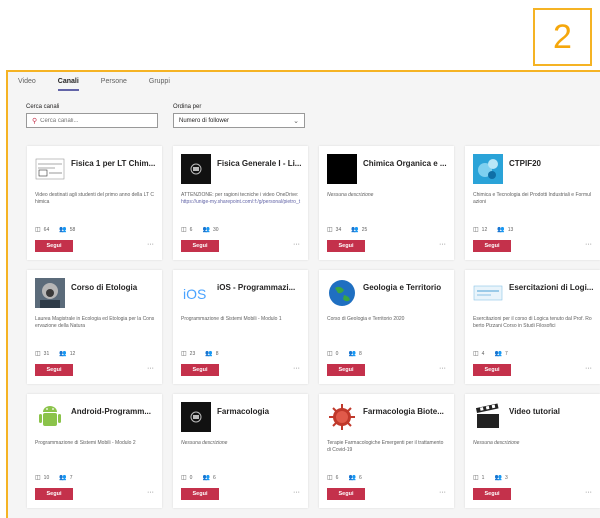 Image resolution: width=600 pixels, height=518 pixels. What do you see at coordinates (54, 478) in the screenshot?
I see `channel-stats: ◫ 10 👥 7` at bounding box center [54, 478].